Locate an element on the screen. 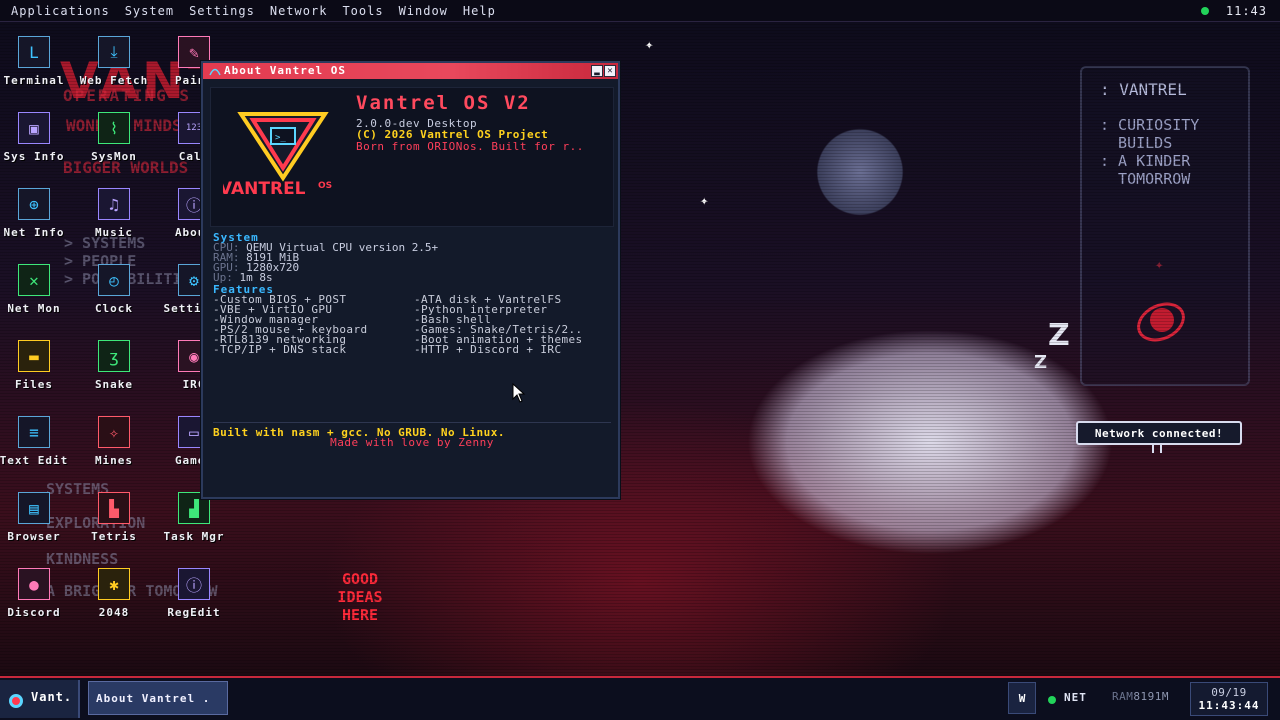 Image resolution: width=1280 pixels, height=720 pixels. start-button: Vant. is located at coordinates (40, 699).